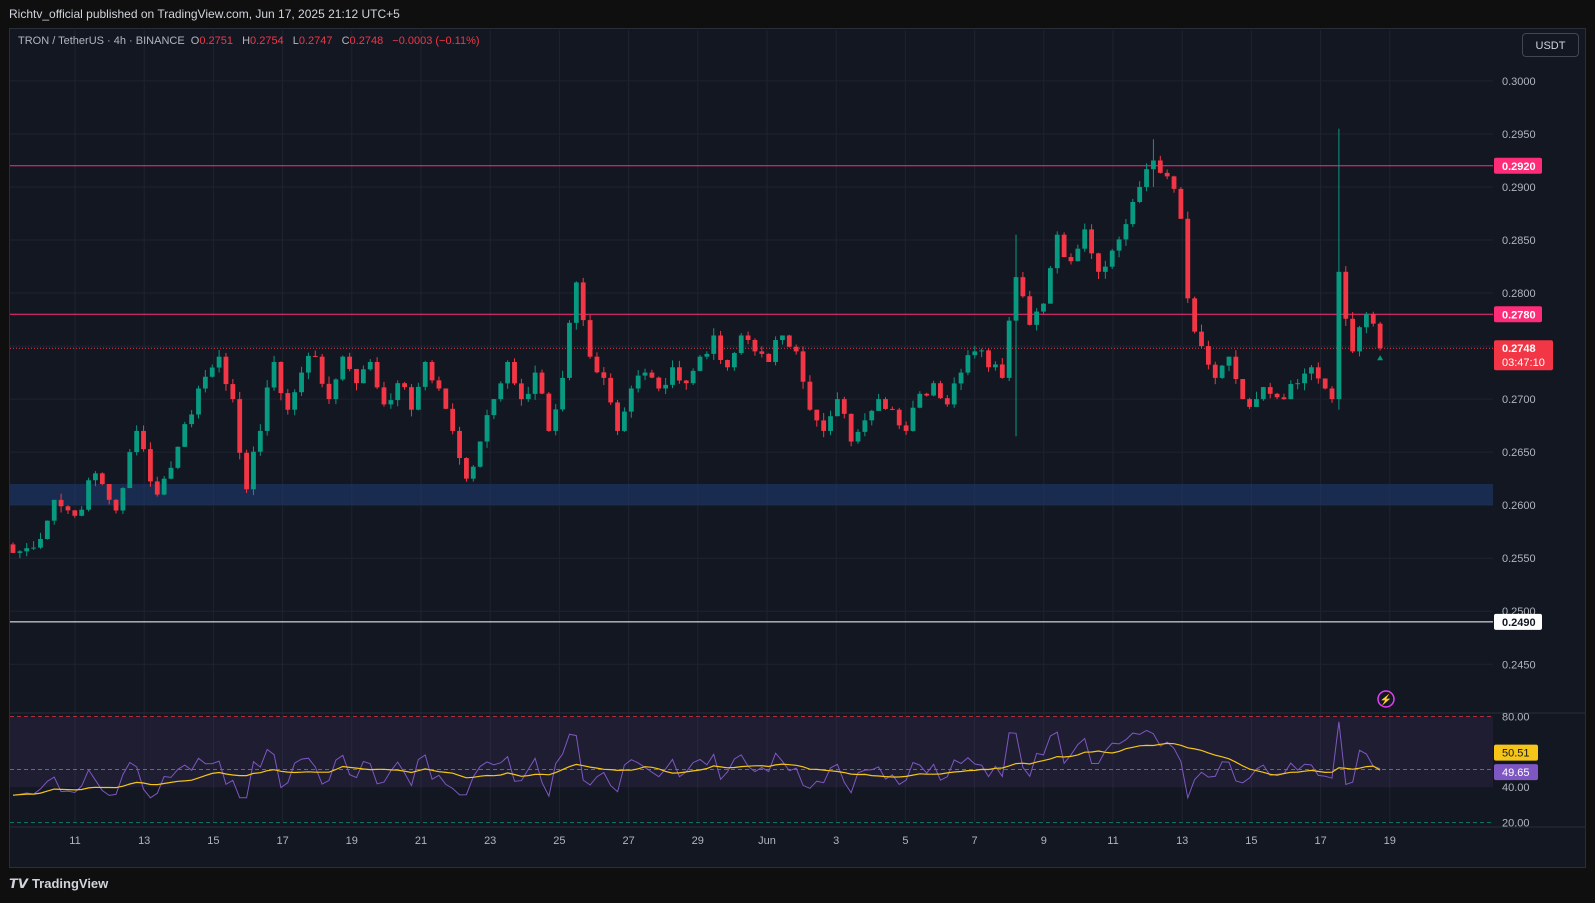  Describe the element at coordinates (751, 494) in the screenshot. I see `support-zone` at that location.